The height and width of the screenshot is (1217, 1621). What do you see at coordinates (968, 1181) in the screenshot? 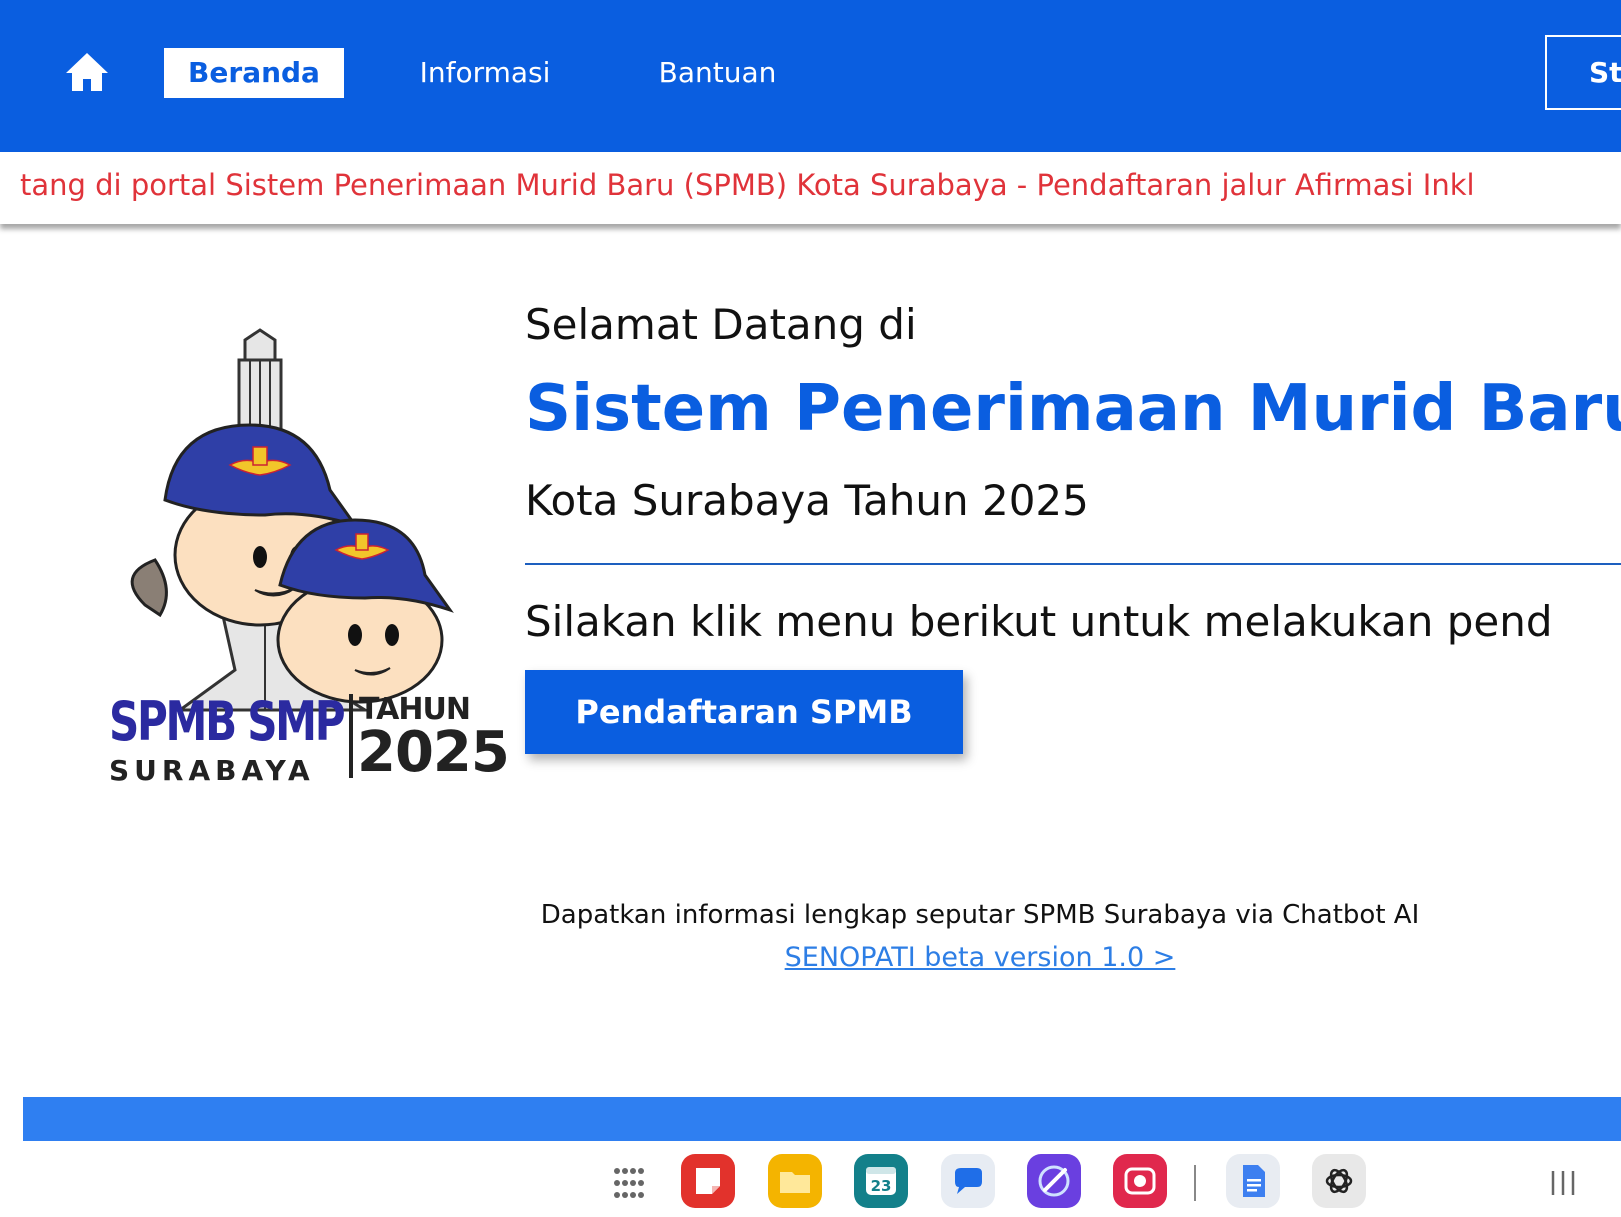
I see `messages-icon` at bounding box center [968, 1181].